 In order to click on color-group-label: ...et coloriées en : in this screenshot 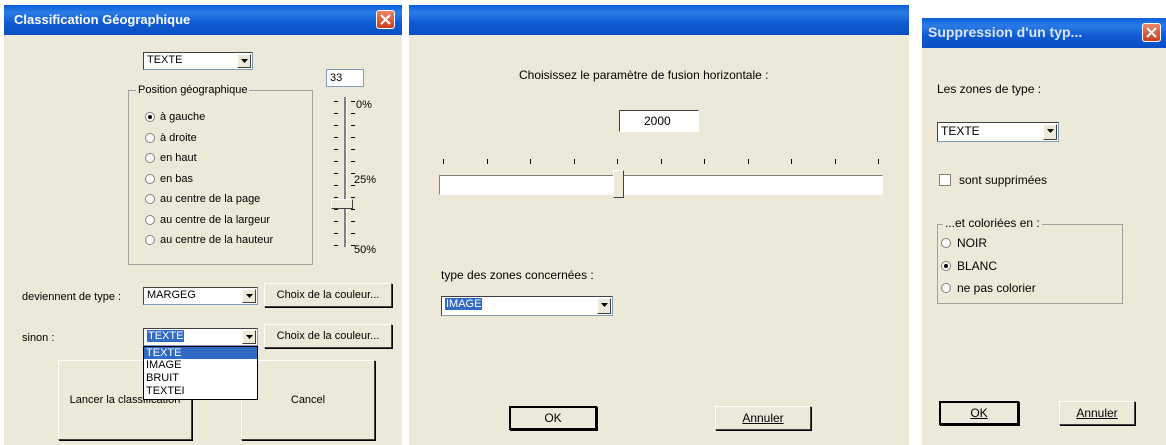, I will do `click(992, 223)`.